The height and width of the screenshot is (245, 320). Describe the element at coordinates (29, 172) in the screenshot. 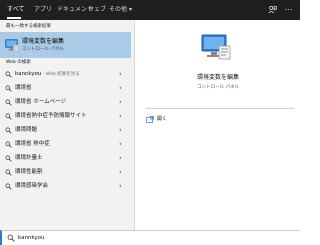

I see `web-result-text: 環境性能割` at that location.